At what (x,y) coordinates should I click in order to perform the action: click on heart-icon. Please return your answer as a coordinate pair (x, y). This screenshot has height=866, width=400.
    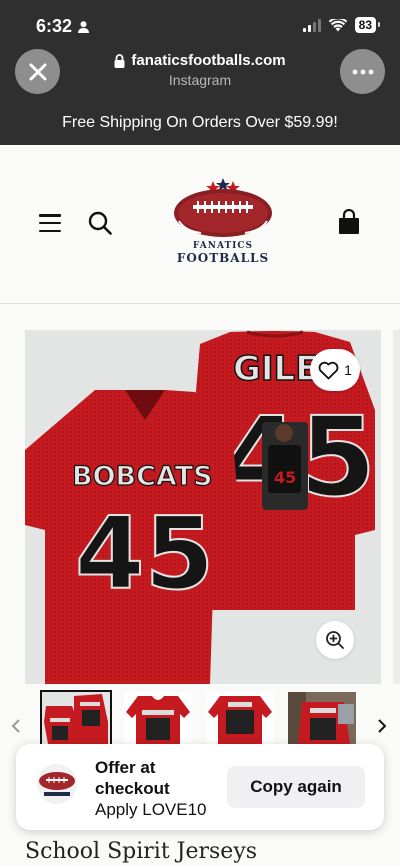
    Looking at the image, I should click on (328, 370).